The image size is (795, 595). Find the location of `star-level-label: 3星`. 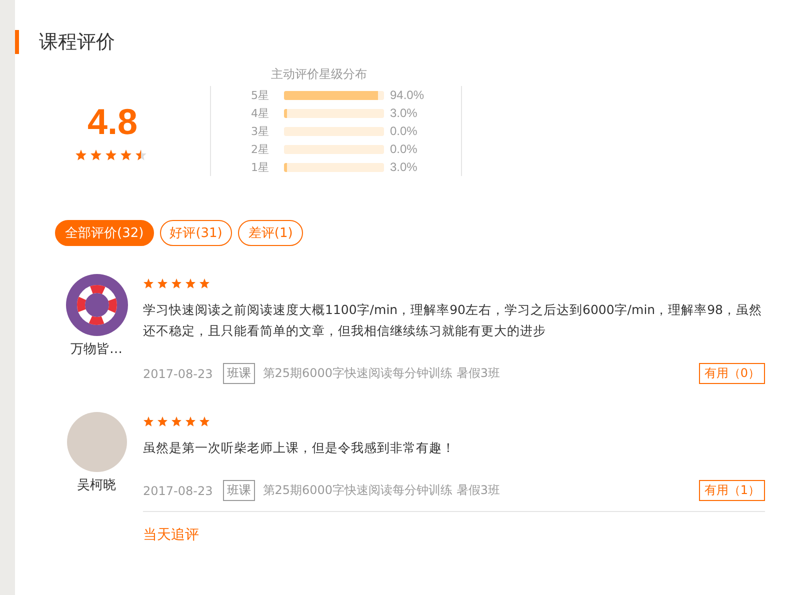

star-level-label: 3星 is located at coordinates (260, 131).